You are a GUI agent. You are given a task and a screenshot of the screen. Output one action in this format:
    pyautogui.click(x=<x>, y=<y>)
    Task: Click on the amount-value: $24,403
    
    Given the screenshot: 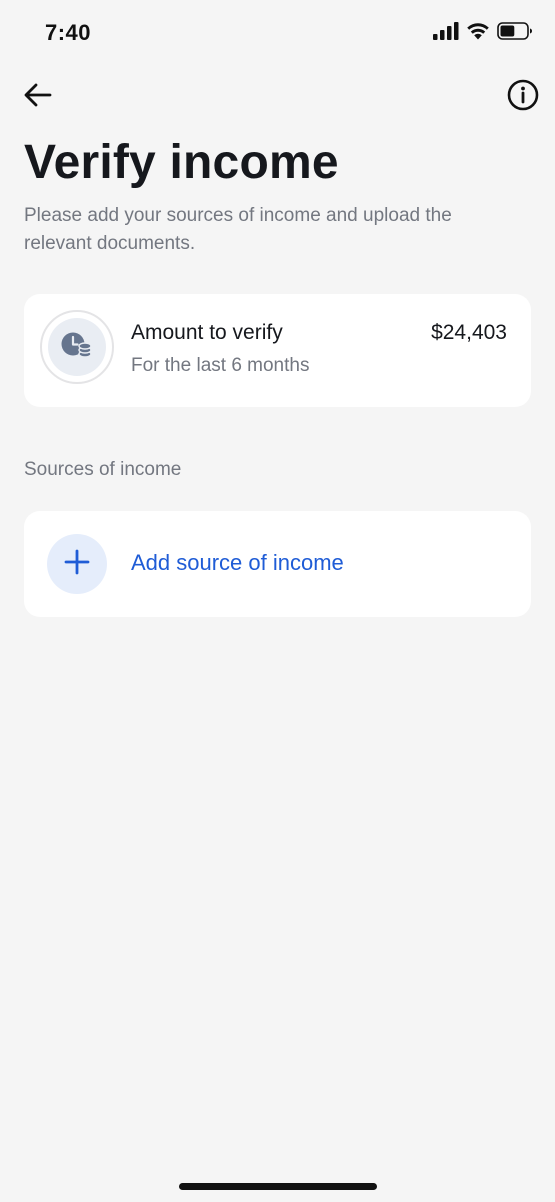 What is the action you would take?
    pyautogui.click(x=469, y=332)
    